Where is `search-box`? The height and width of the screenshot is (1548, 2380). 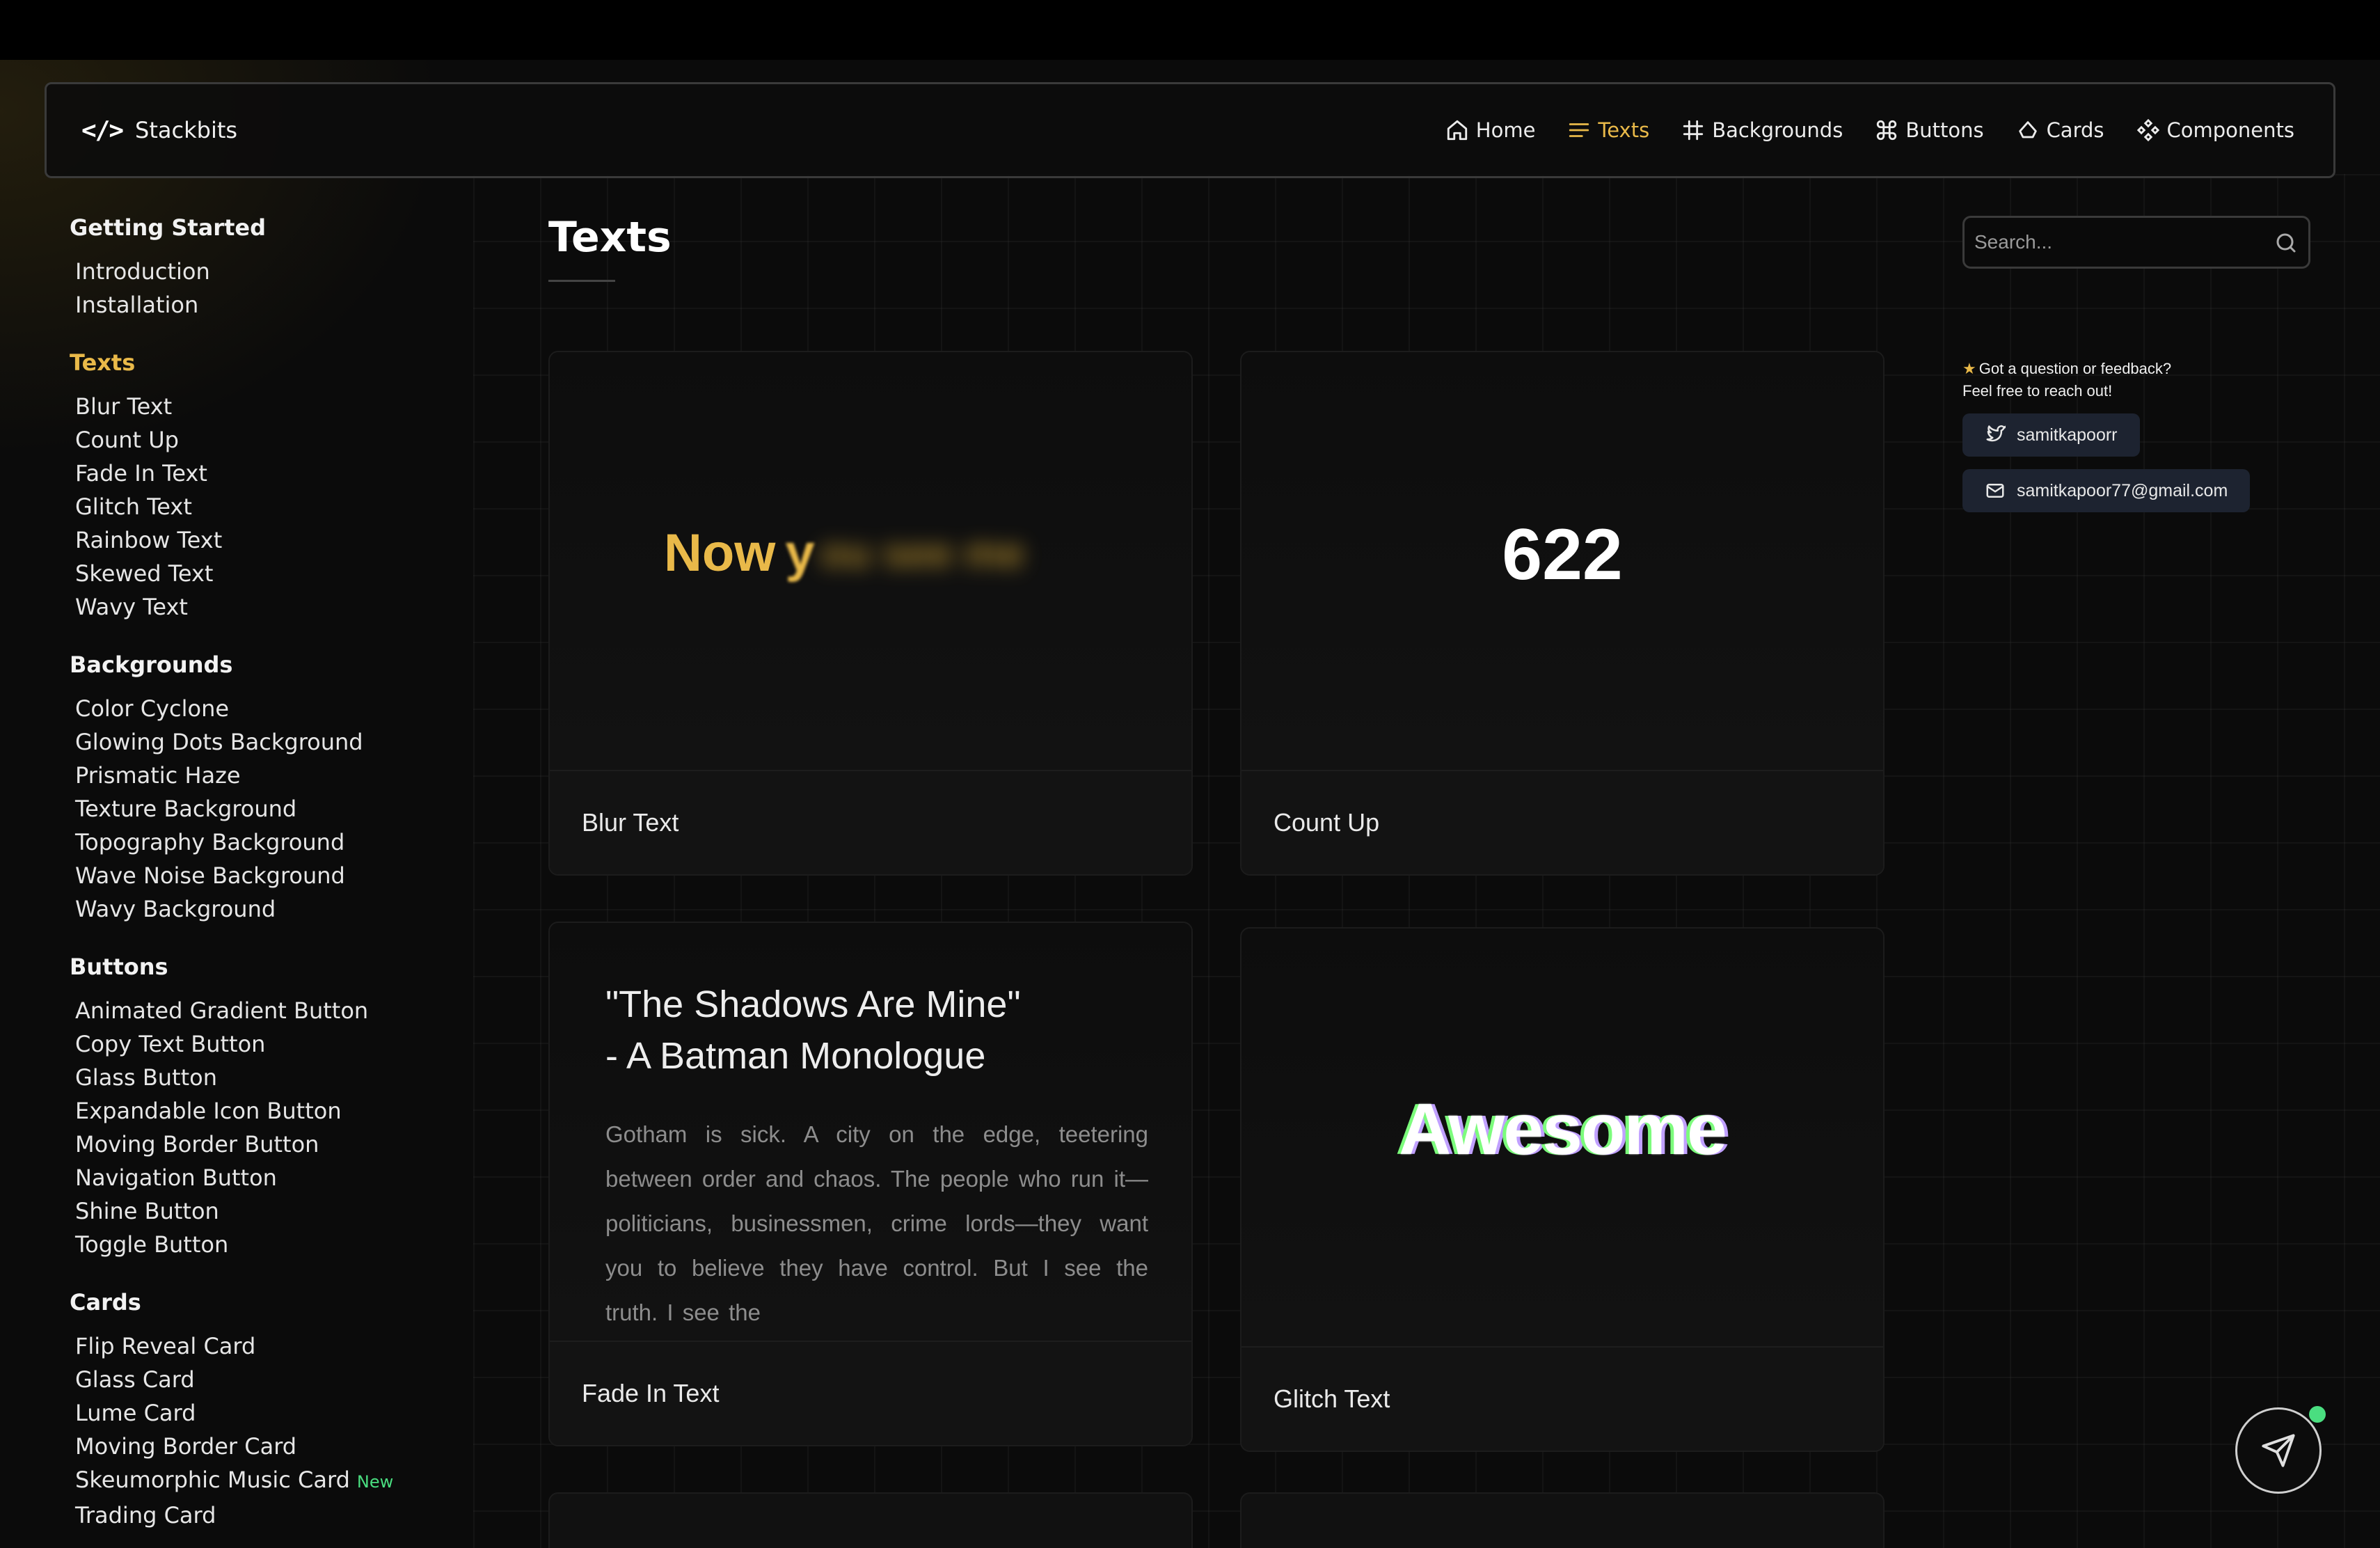 search-box is located at coordinates (2136, 242).